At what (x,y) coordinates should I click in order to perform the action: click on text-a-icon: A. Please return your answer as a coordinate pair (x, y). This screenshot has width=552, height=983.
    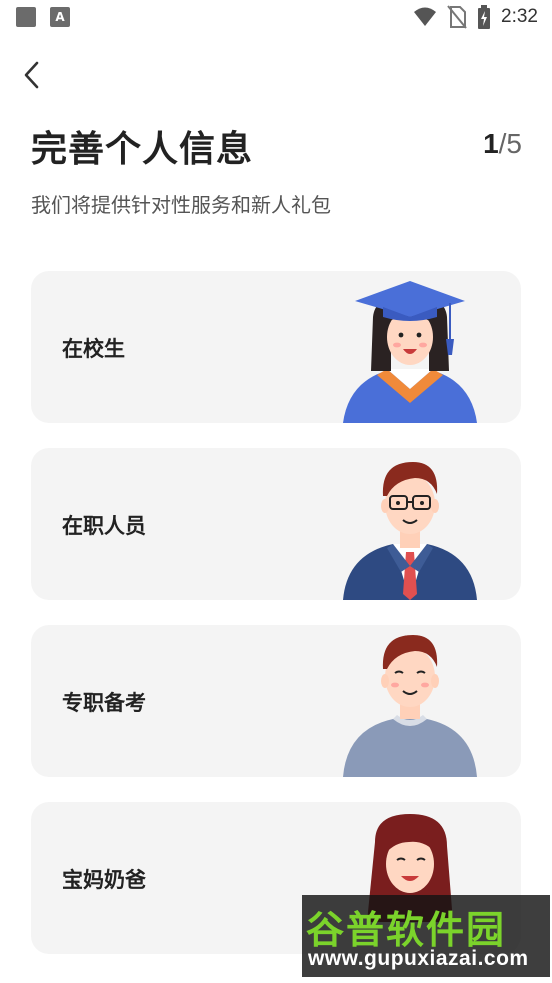
    Looking at the image, I should click on (60, 17).